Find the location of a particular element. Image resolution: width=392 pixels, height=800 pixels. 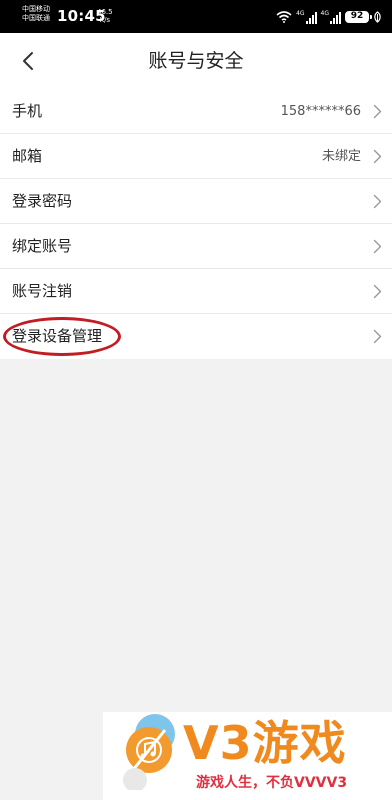

list-item-login-password: 登录密码 is located at coordinates (196, 201).